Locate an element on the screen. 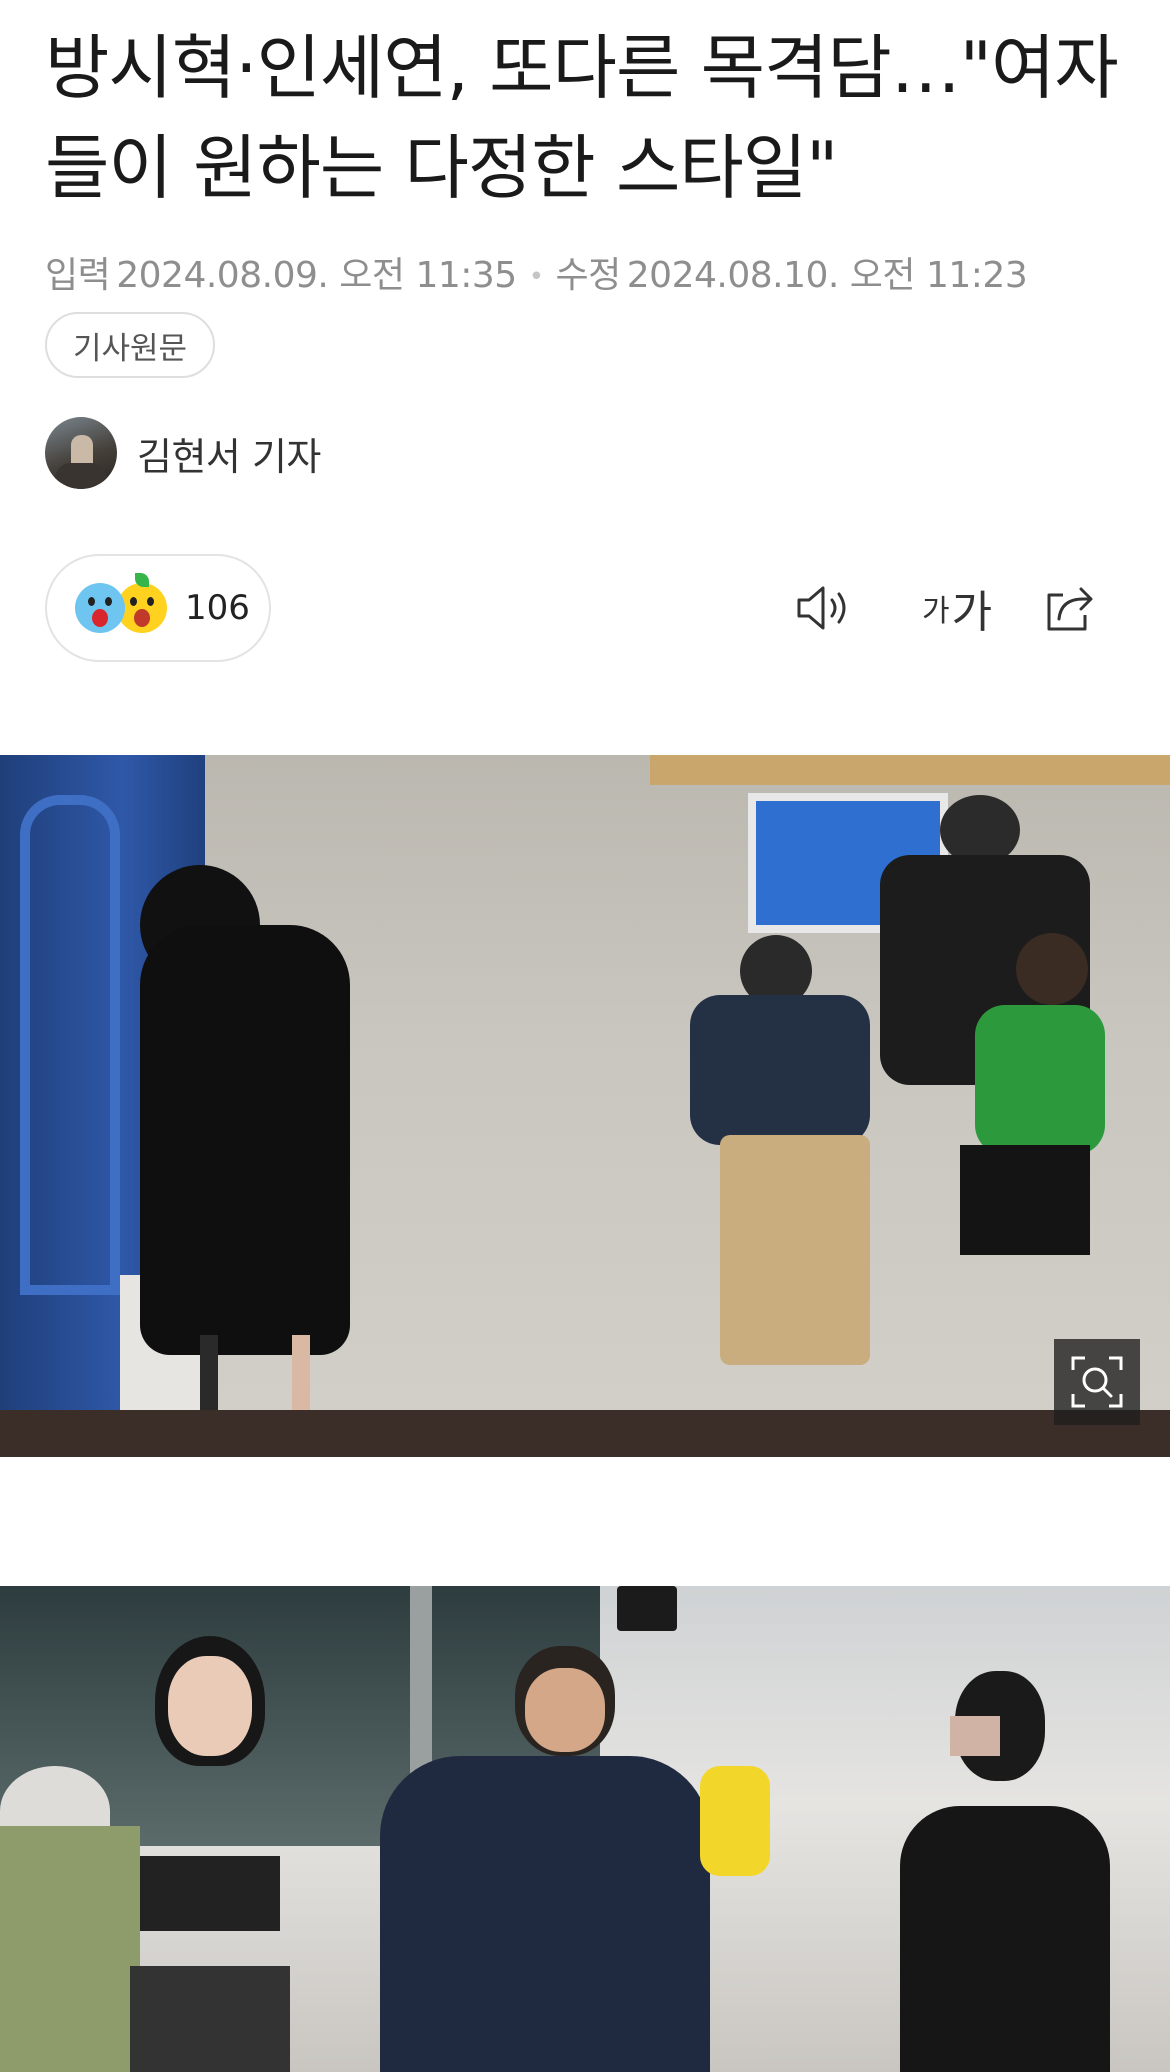 The image size is (1170, 2072). avatar is located at coordinates (81, 453).